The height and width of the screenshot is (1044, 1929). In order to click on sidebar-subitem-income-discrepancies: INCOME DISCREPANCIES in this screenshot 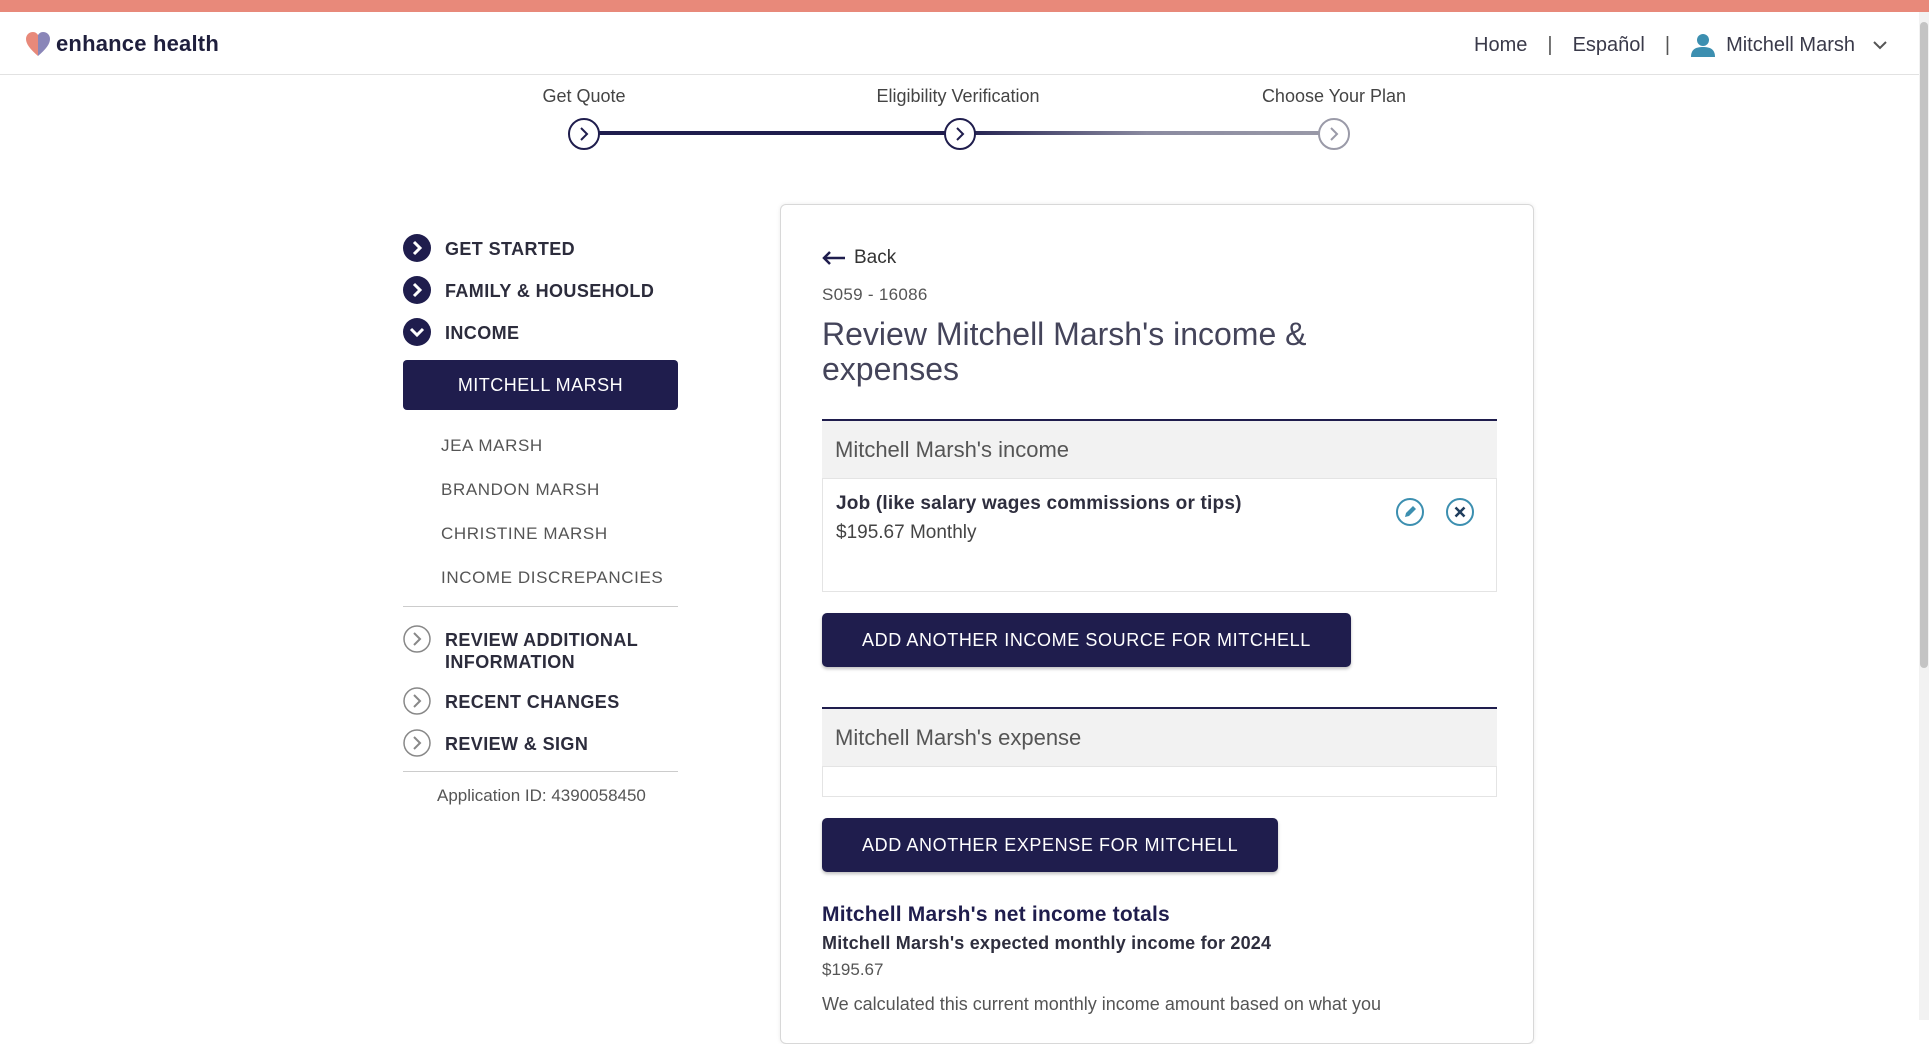, I will do `click(553, 578)`.